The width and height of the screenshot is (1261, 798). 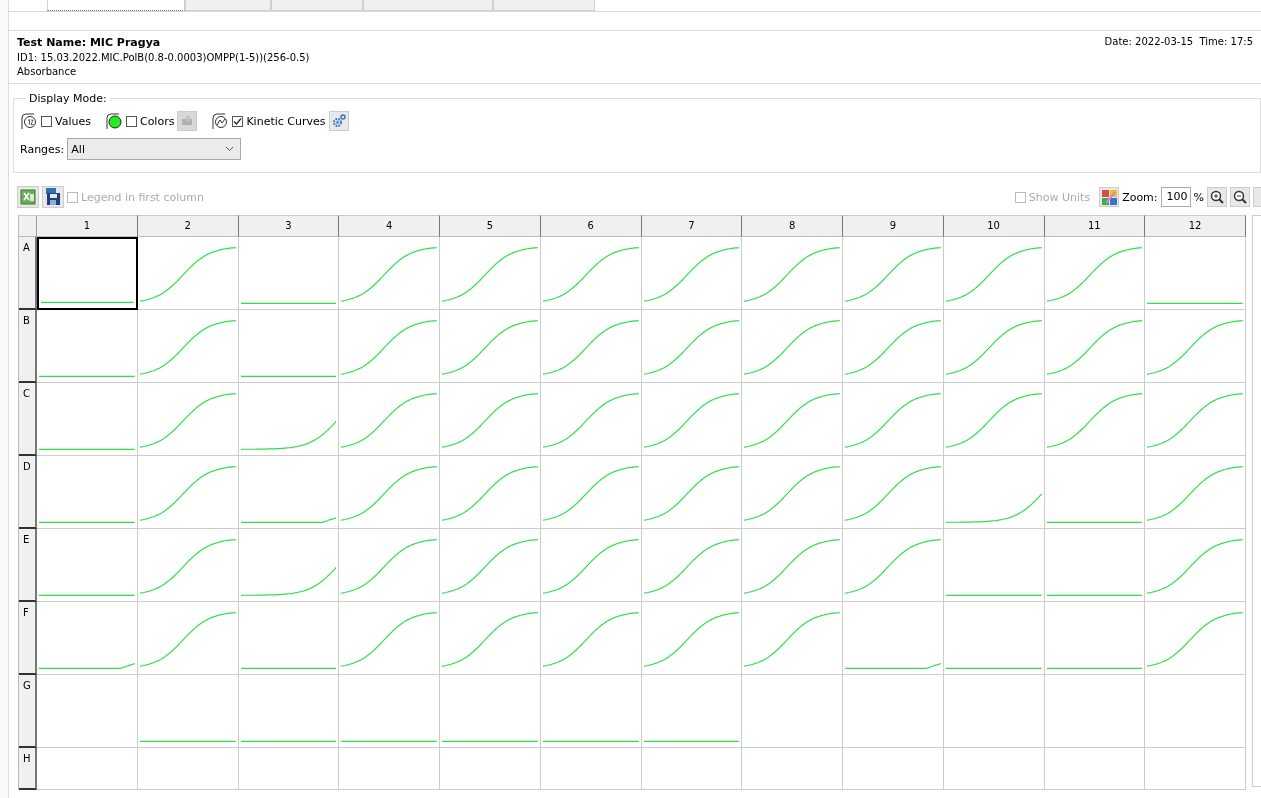 I want to click on row-header: B, so click(x=28, y=346).